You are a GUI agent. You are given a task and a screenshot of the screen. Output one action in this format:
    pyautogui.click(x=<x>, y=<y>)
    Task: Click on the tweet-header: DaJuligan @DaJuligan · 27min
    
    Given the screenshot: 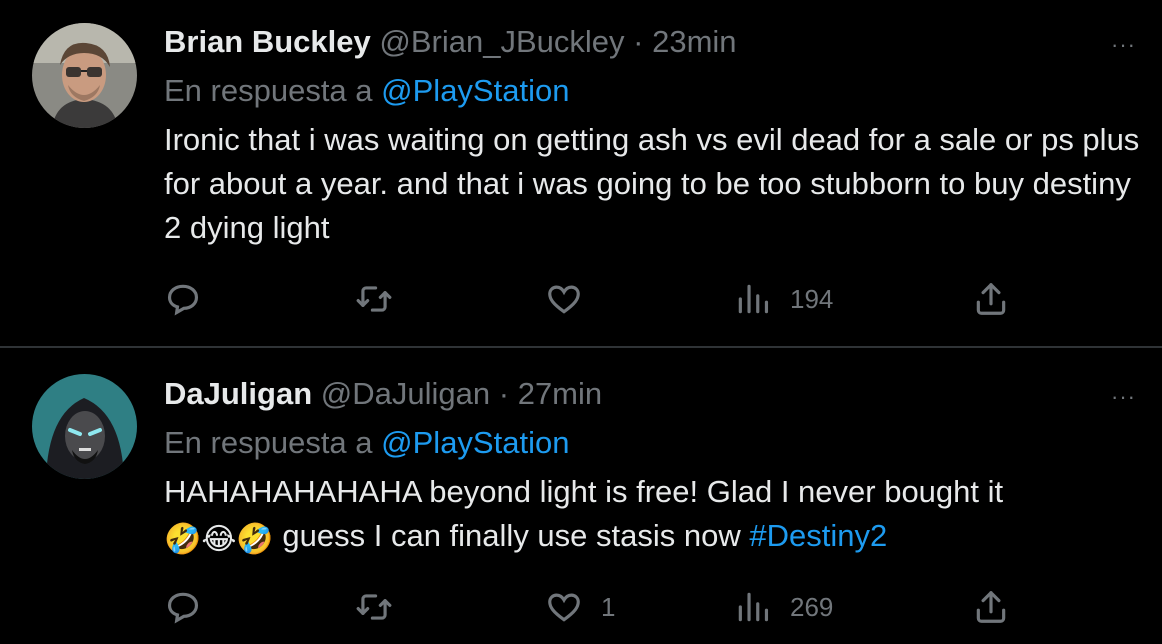 What is the action you would take?
    pyautogui.click(x=383, y=394)
    